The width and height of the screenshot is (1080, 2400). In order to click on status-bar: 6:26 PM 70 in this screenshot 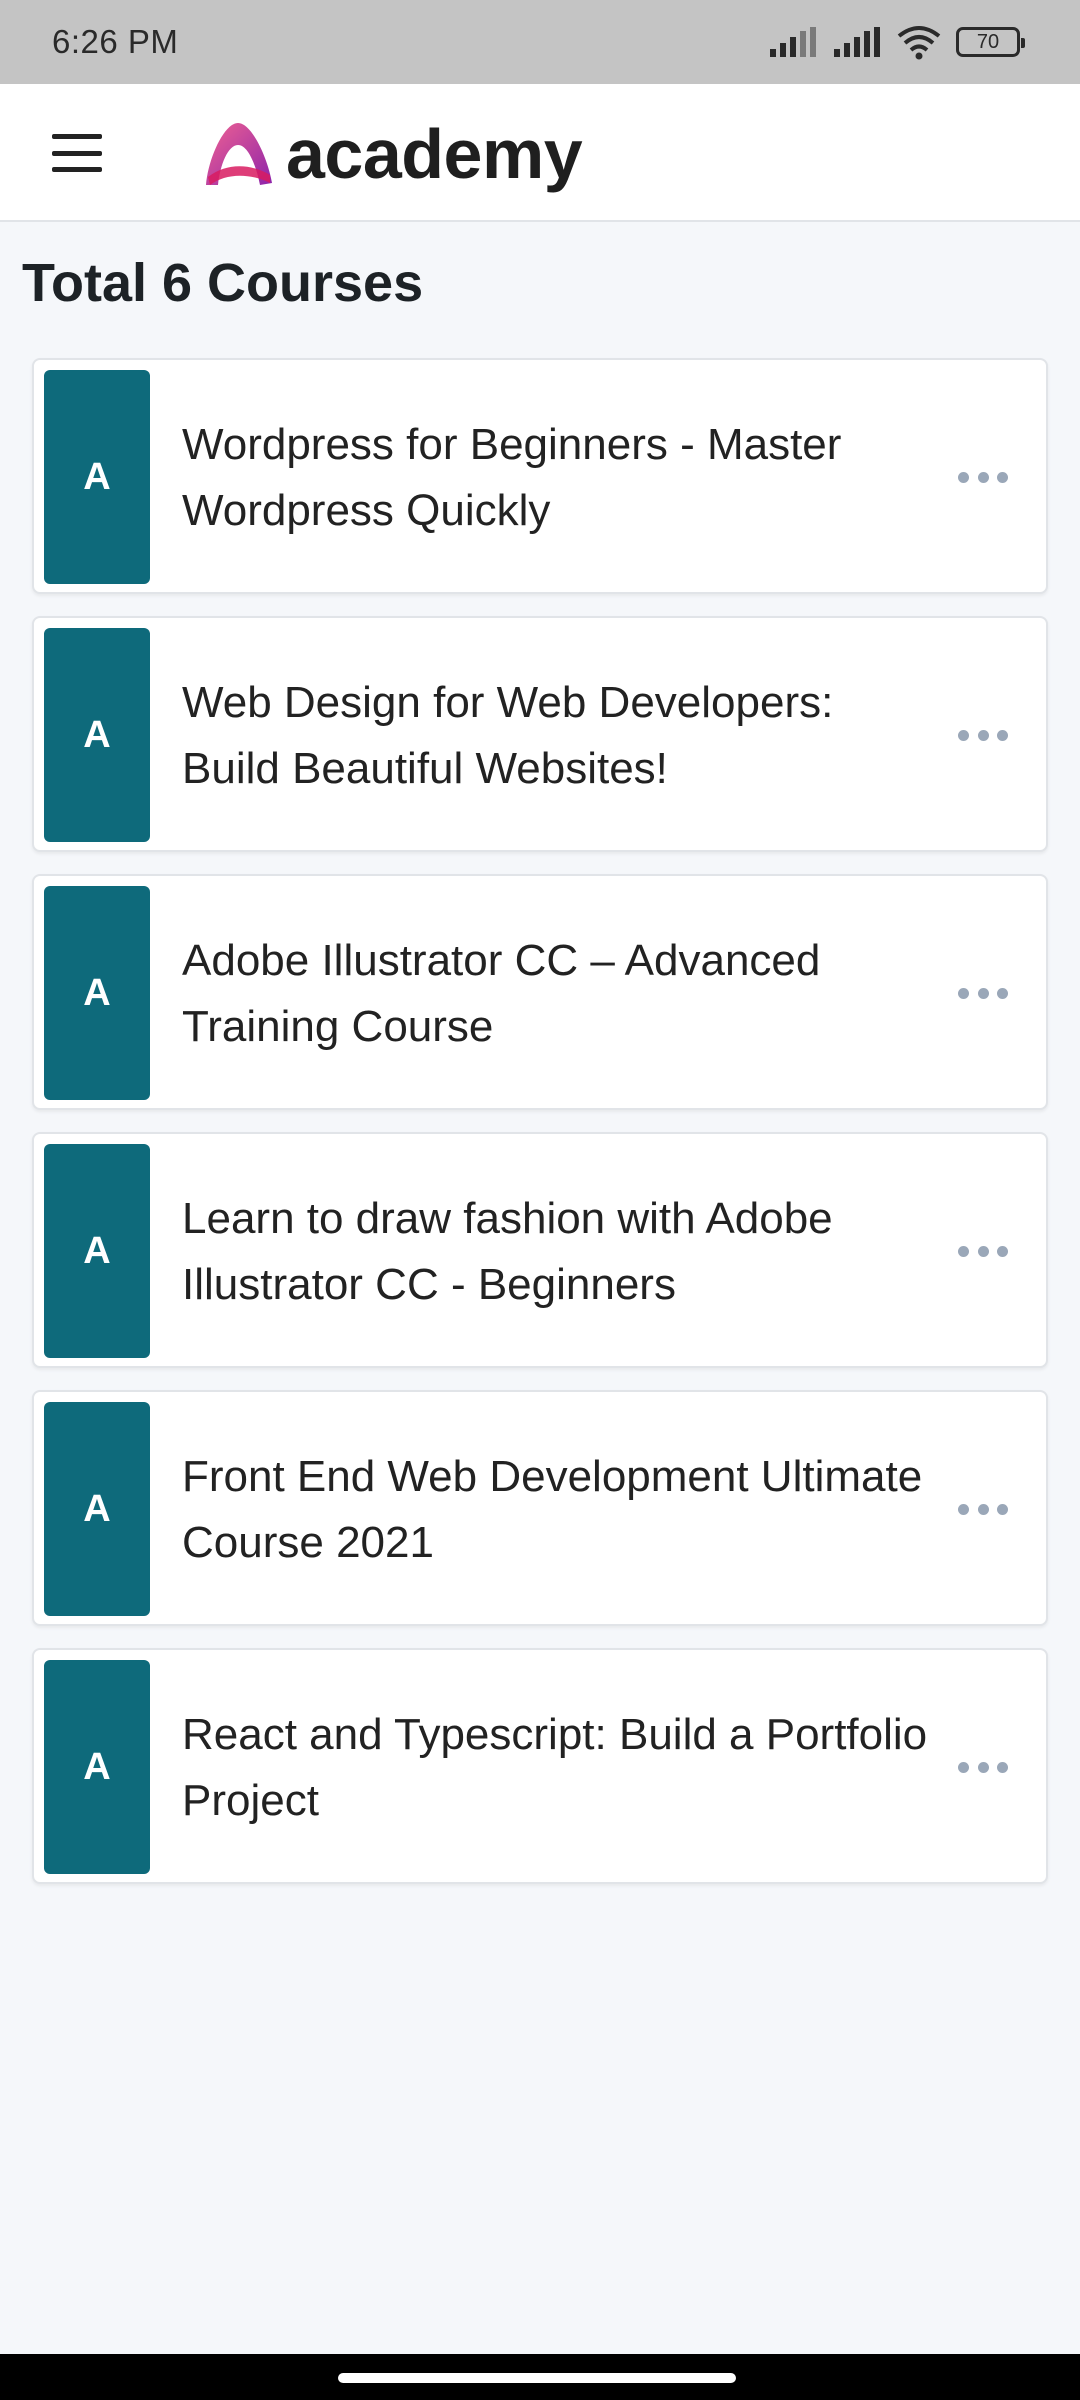, I will do `click(540, 42)`.